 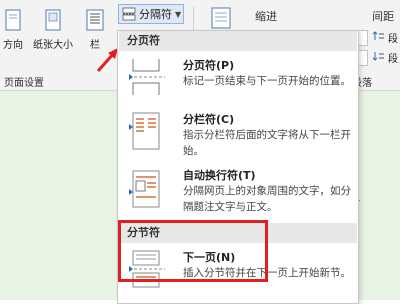 What do you see at coordinates (144, 189) in the screenshot?
I see `text-wrapping-break-icon` at bounding box center [144, 189].